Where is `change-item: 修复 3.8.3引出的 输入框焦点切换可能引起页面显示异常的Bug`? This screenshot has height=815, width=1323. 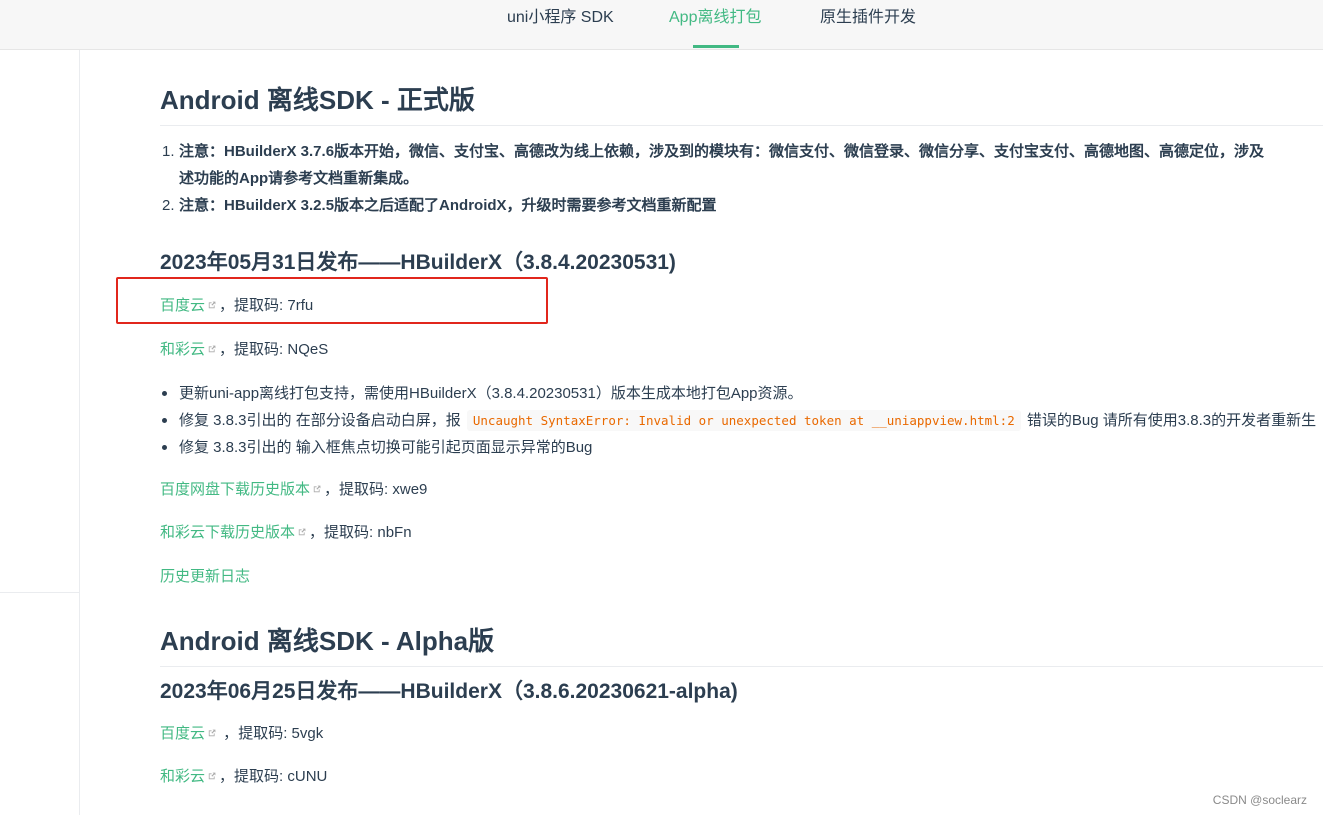 change-item: 修复 3.8.3引出的 输入框焦点切换可能引起页面显示异常的Bug is located at coordinates (741, 447).